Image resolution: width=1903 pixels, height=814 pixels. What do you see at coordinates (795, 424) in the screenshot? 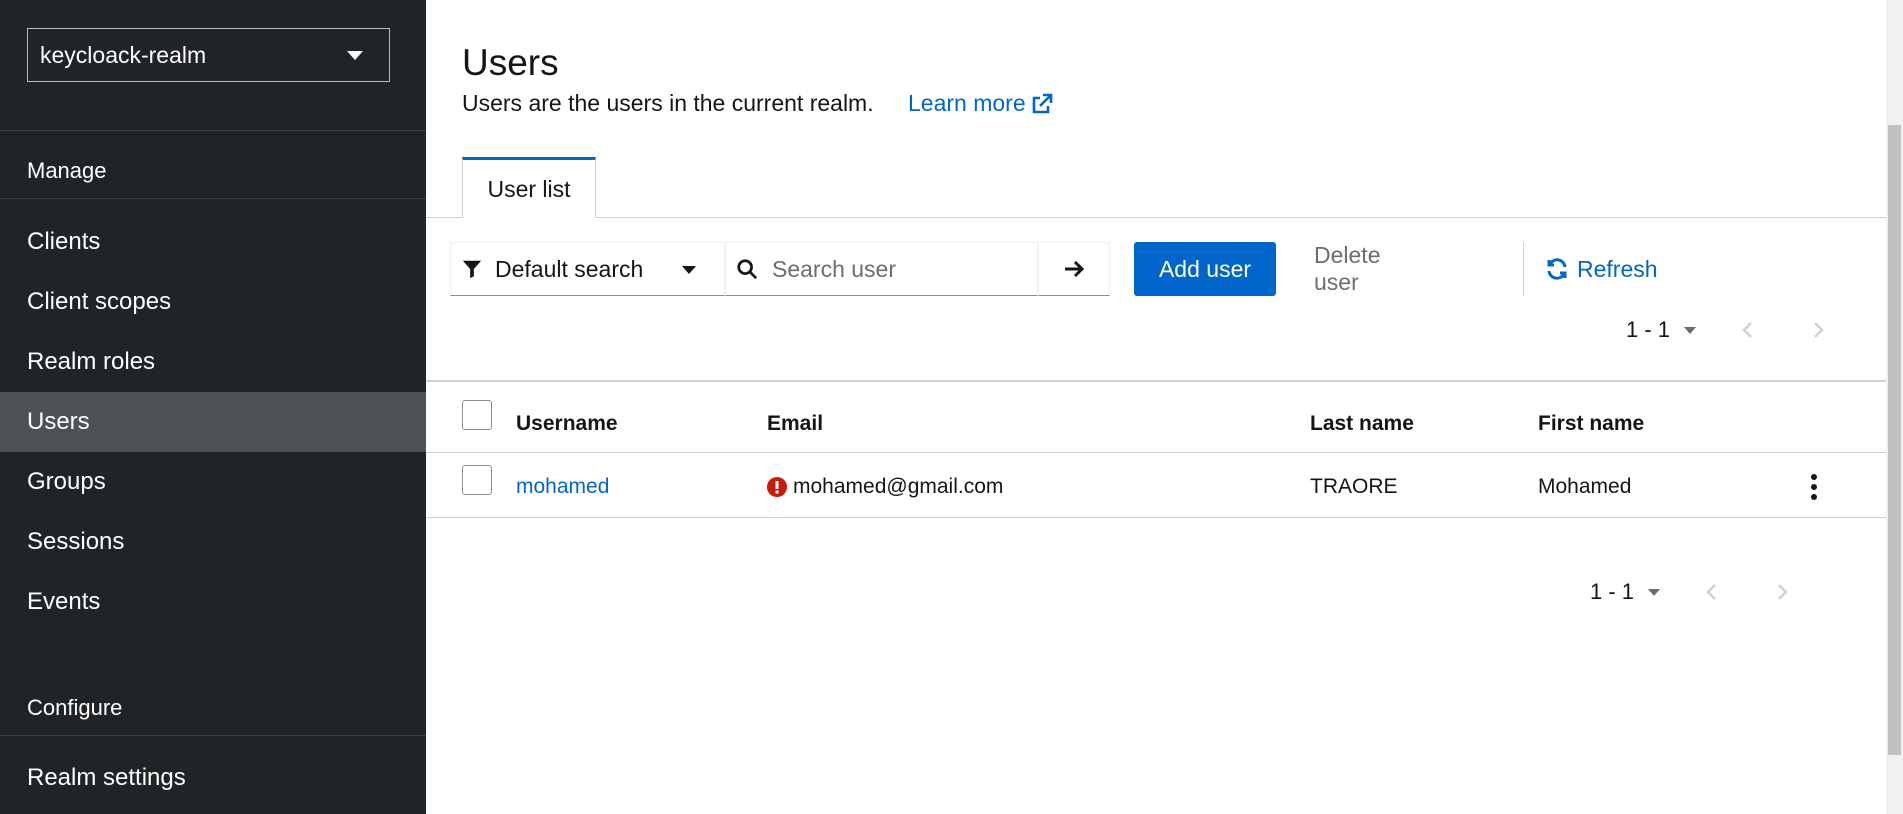
I see `column-header-email: Email` at bounding box center [795, 424].